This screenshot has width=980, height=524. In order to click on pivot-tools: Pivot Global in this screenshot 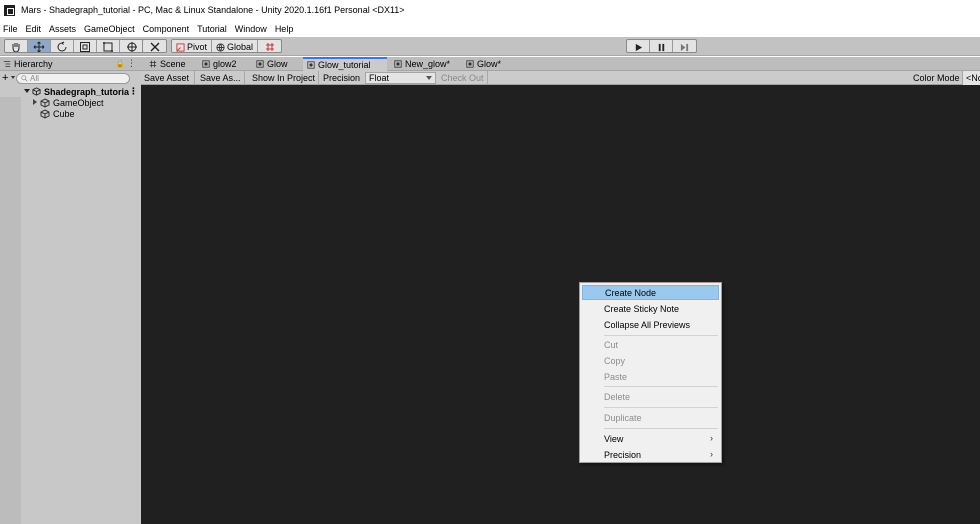, I will do `click(227, 46)`.